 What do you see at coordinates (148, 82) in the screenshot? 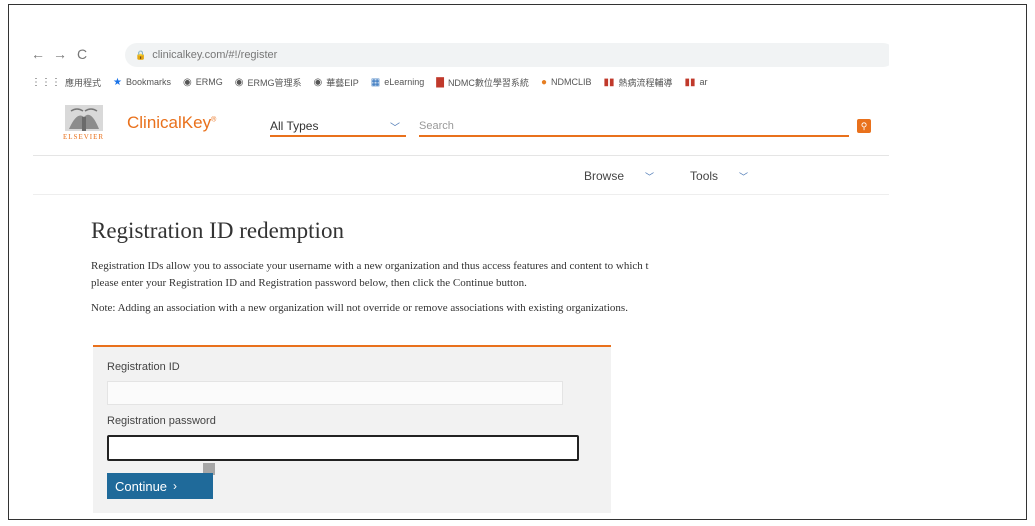
I see `bookmark-label: Bookmarks` at bounding box center [148, 82].